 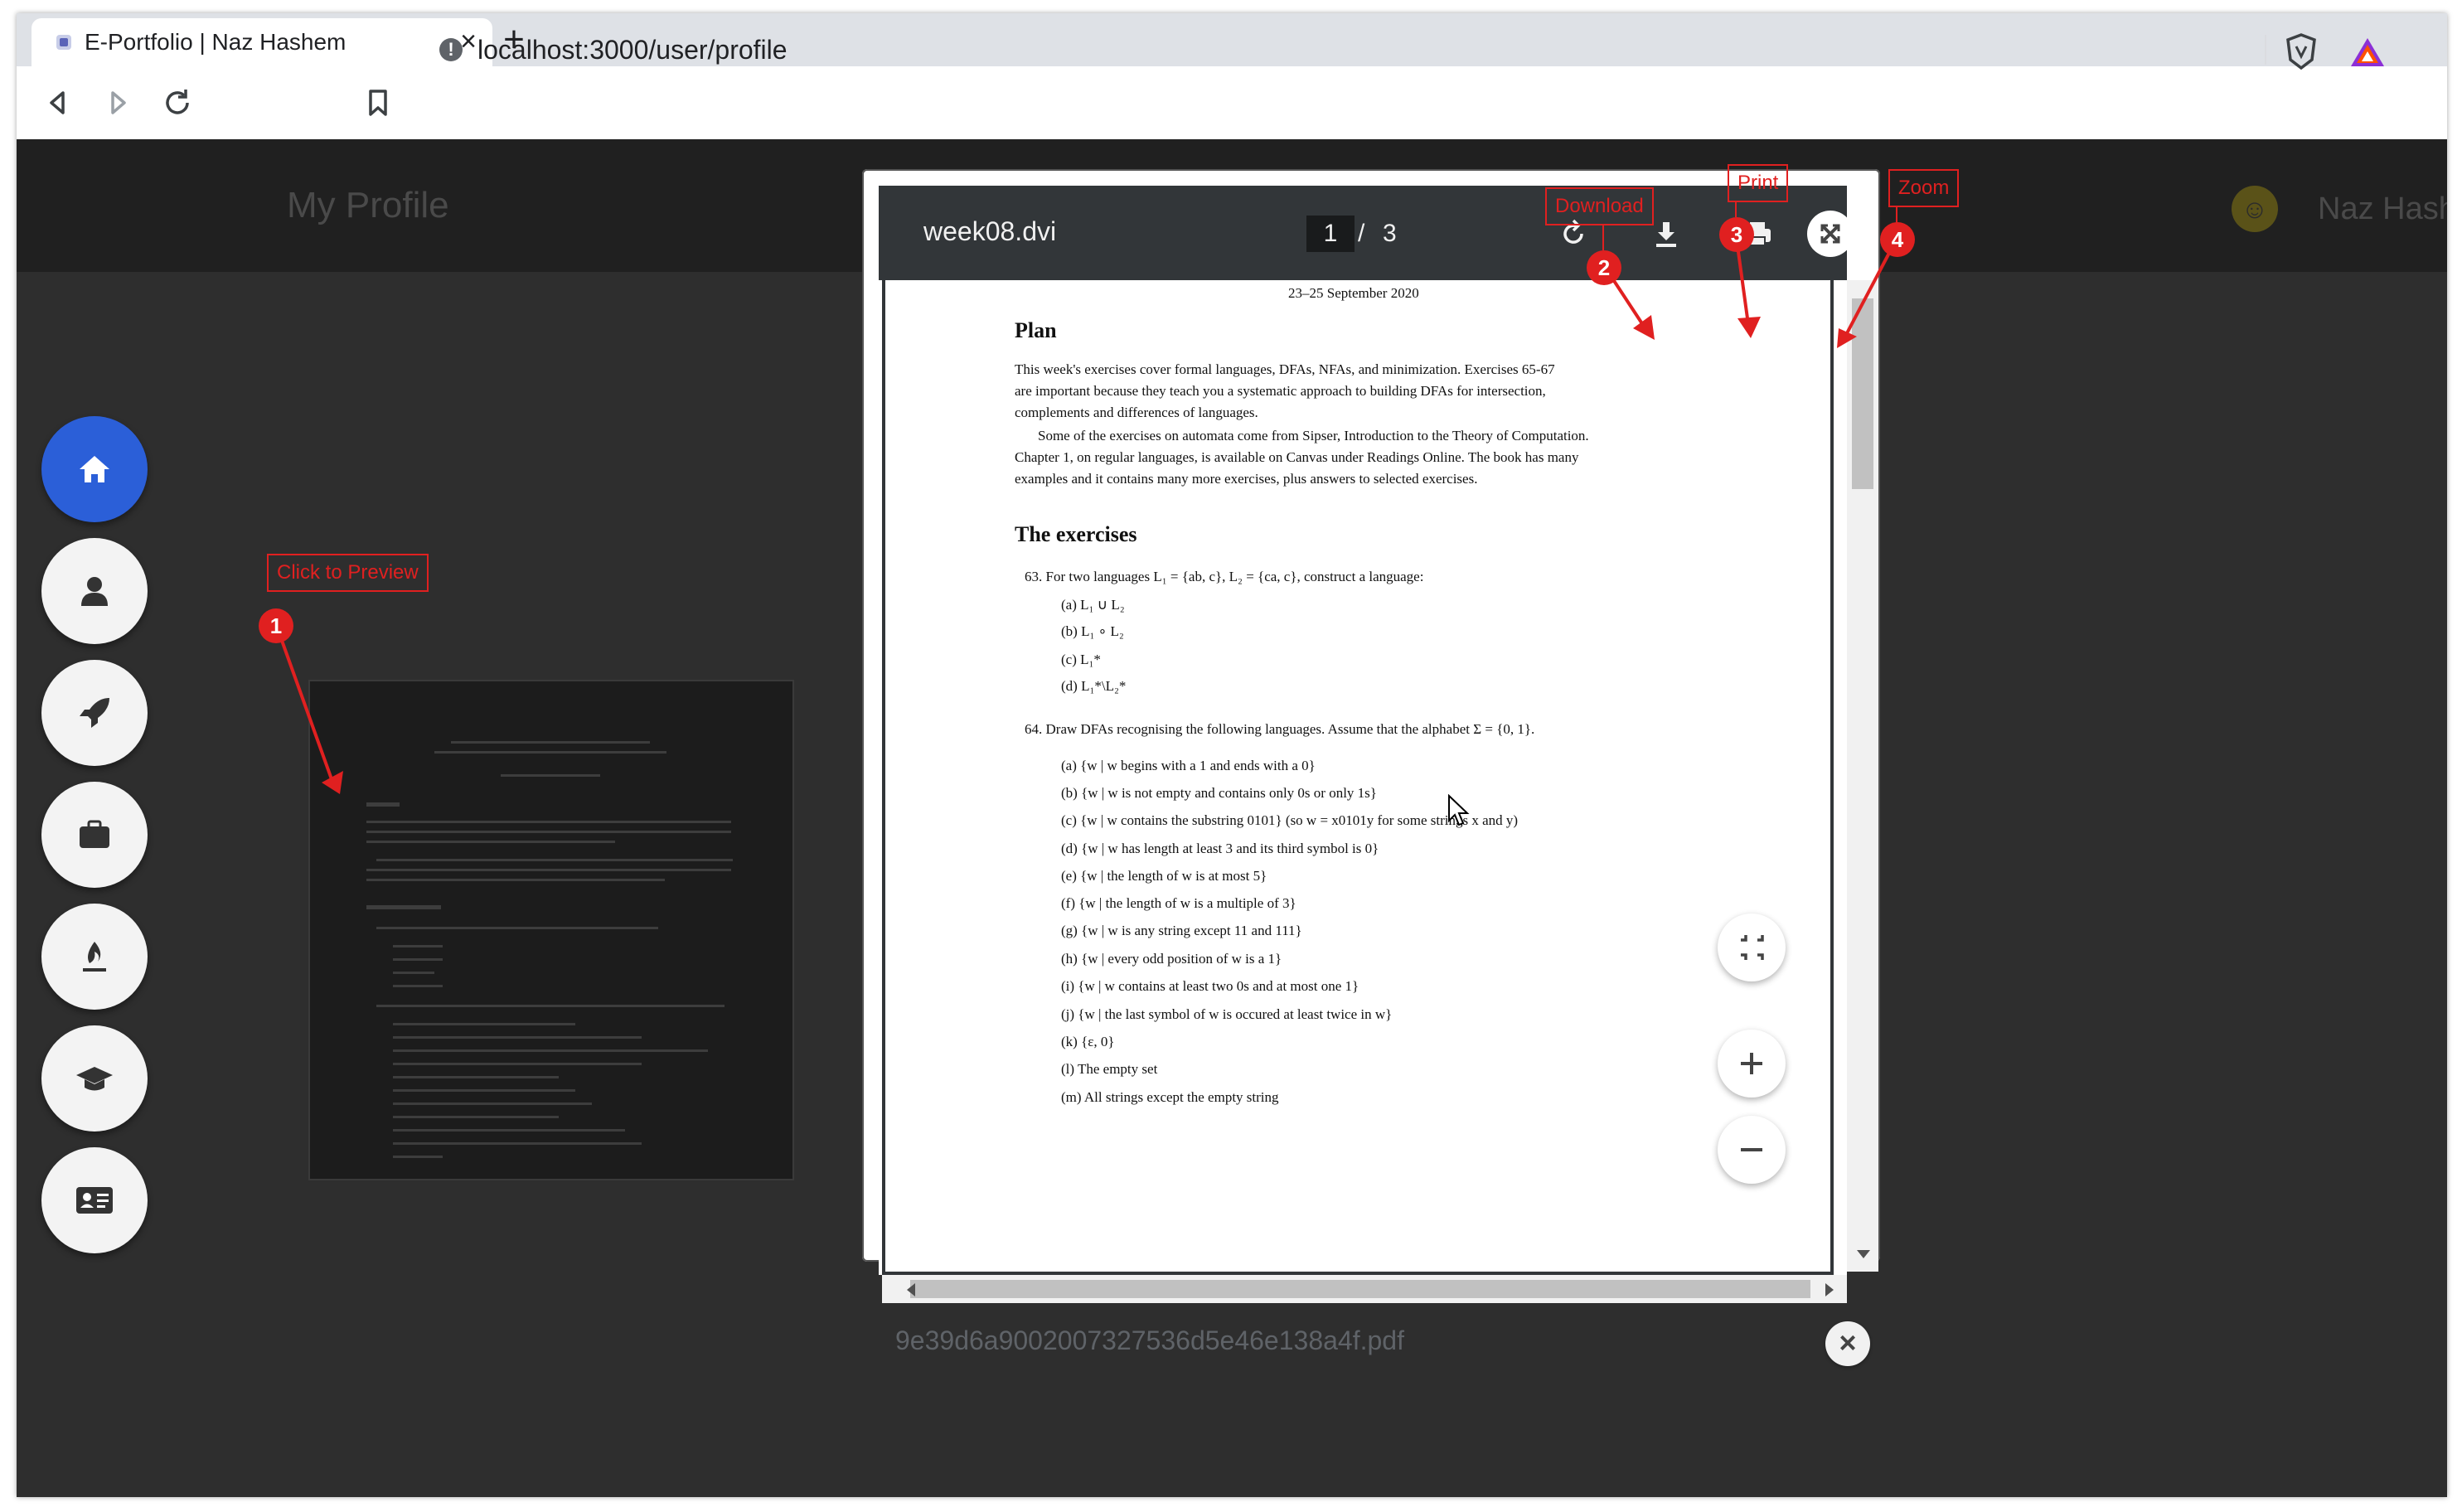 What do you see at coordinates (1736, 234) in the screenshot?
I see `annotation-number-3: 3` at bounding box center [1736, 234].